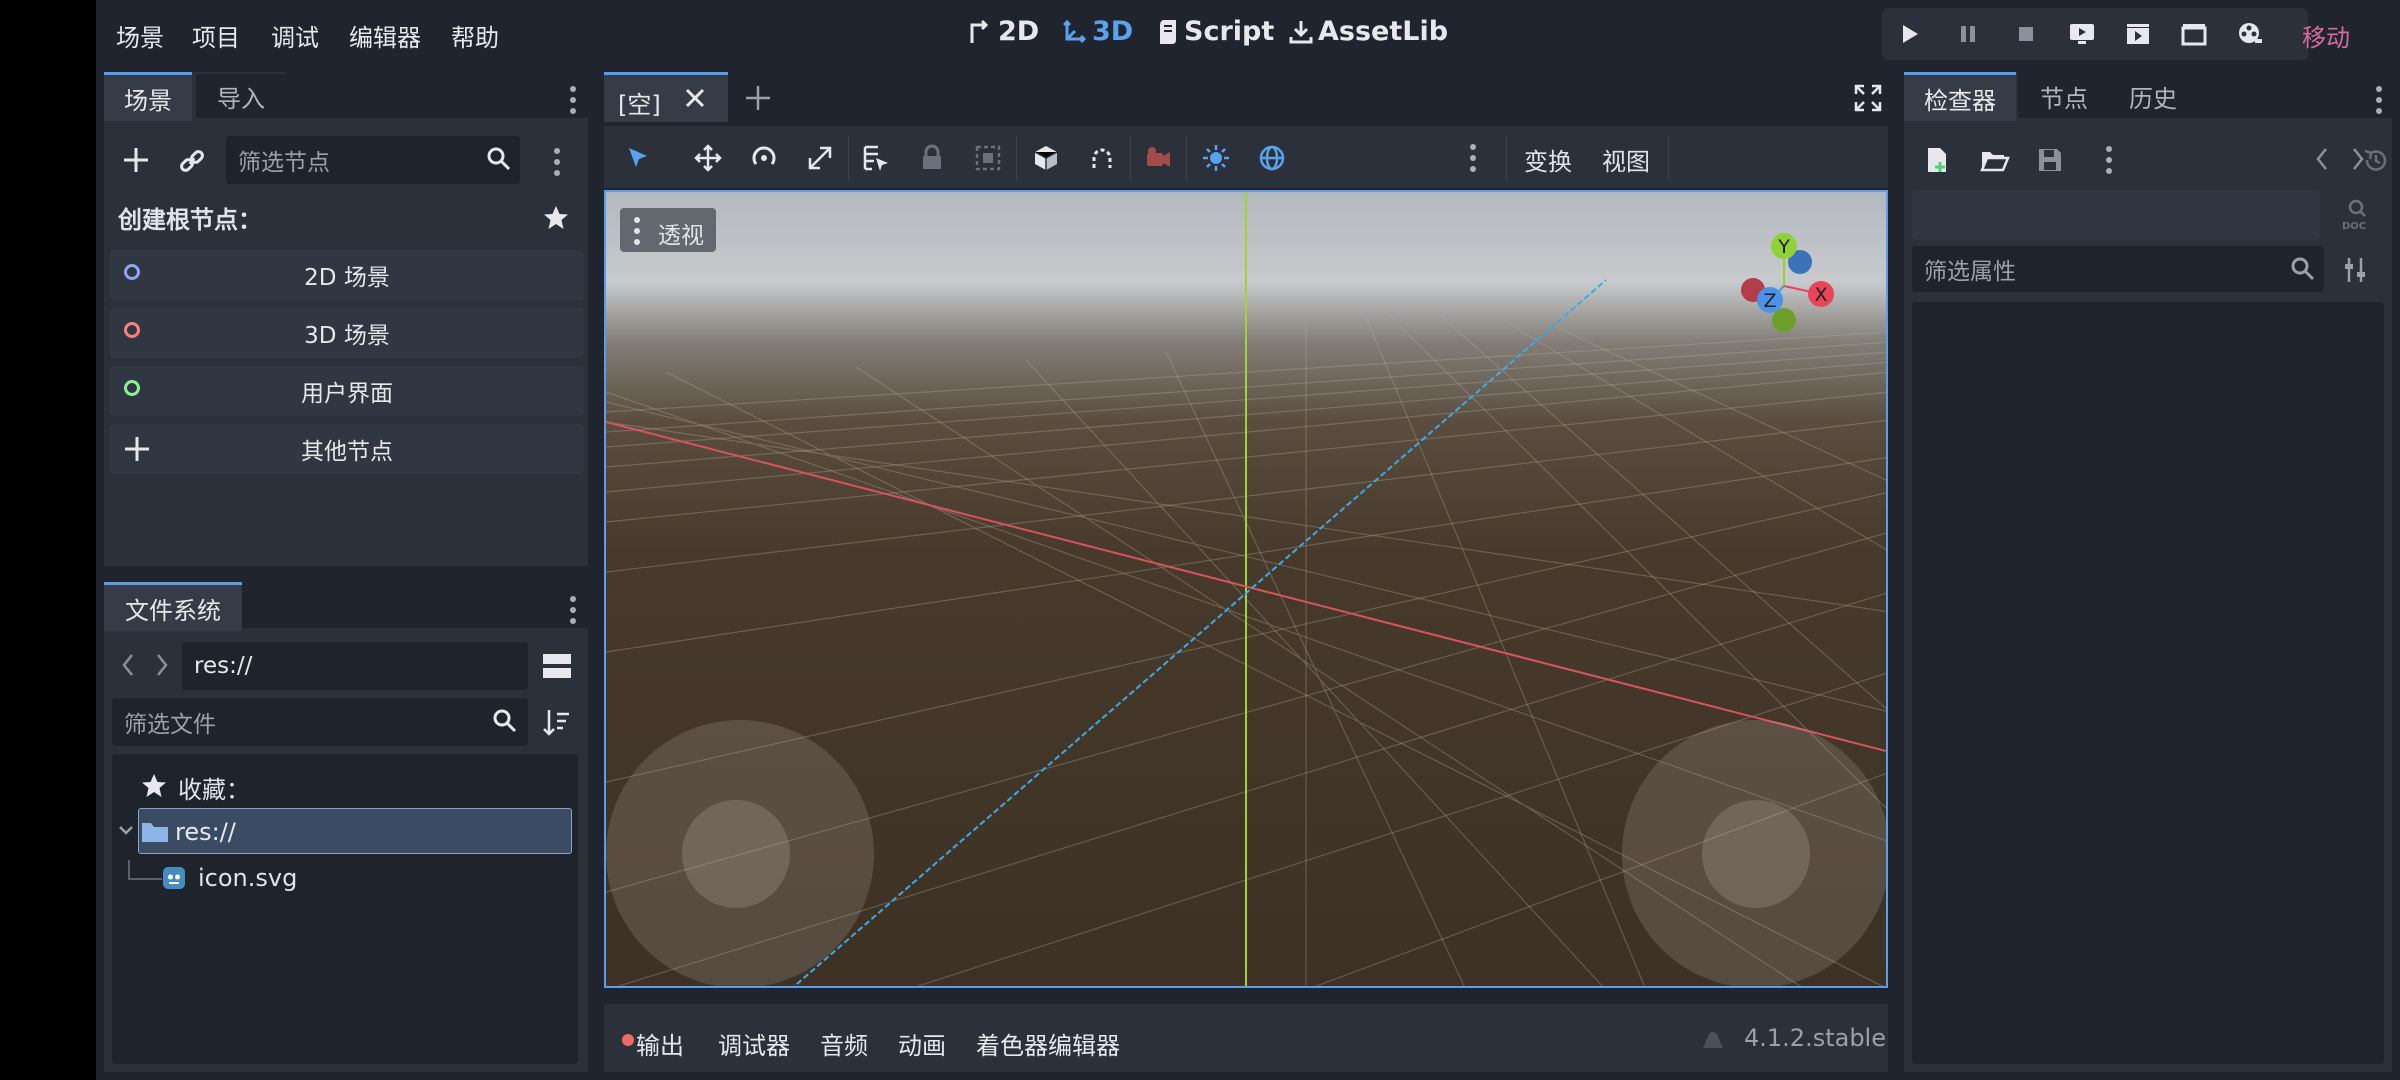 The width and height of the screenshot is (2400, 1080). I want to click on film-reel-icon, so click(2250, 33).